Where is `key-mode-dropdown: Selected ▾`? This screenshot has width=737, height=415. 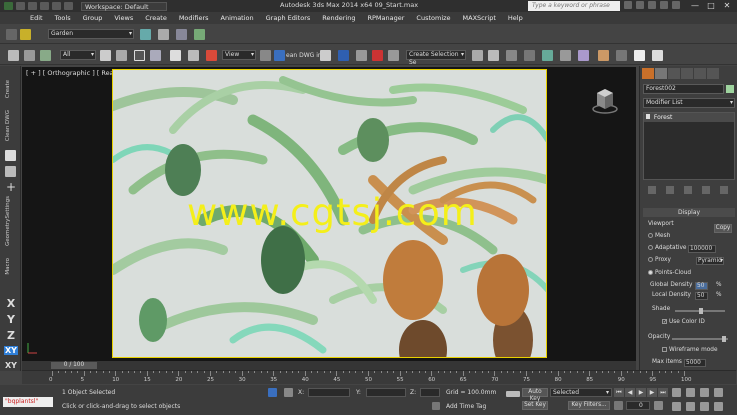 key-mode-dropdown: Selected ▾ is located at coordinates (581, 392).